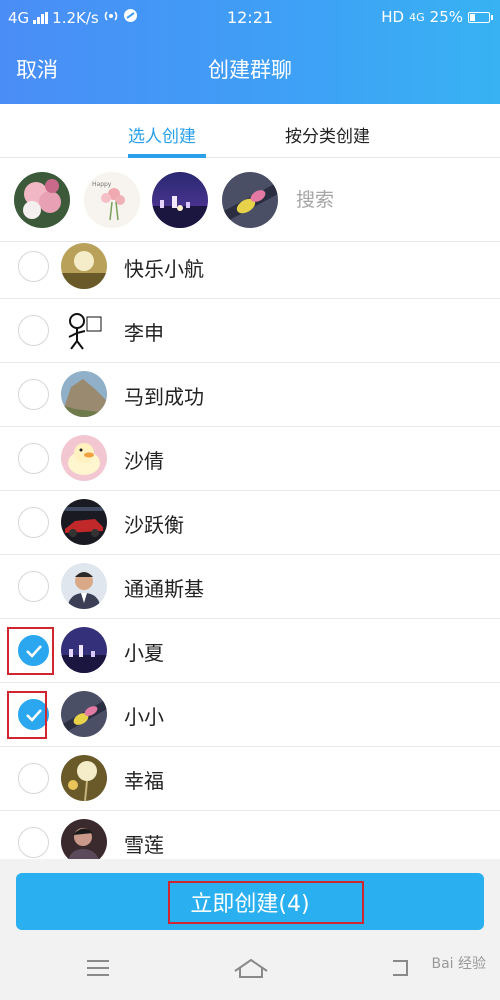 Image resolution: width=500 pixels, height=1000 pixels. I want to click on menu-icon, so click(98, 970).